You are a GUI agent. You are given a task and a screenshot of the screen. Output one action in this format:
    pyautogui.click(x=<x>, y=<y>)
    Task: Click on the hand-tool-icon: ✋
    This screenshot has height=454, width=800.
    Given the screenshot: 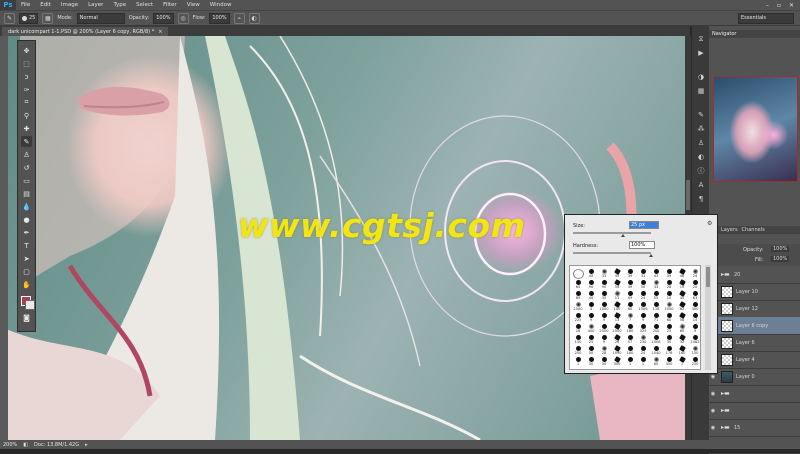 What is the action you would take?
    pyautogui.click(x=26, y=284)
    